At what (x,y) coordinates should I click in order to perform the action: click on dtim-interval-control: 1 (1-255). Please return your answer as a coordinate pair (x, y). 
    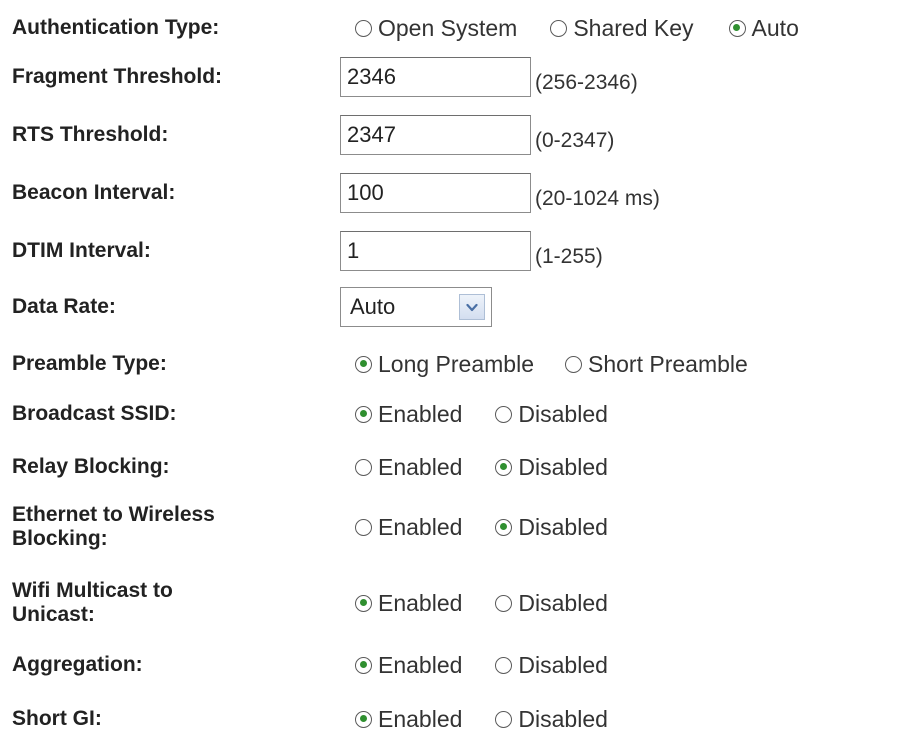
    Looking at the image, I should click on (471, 251).